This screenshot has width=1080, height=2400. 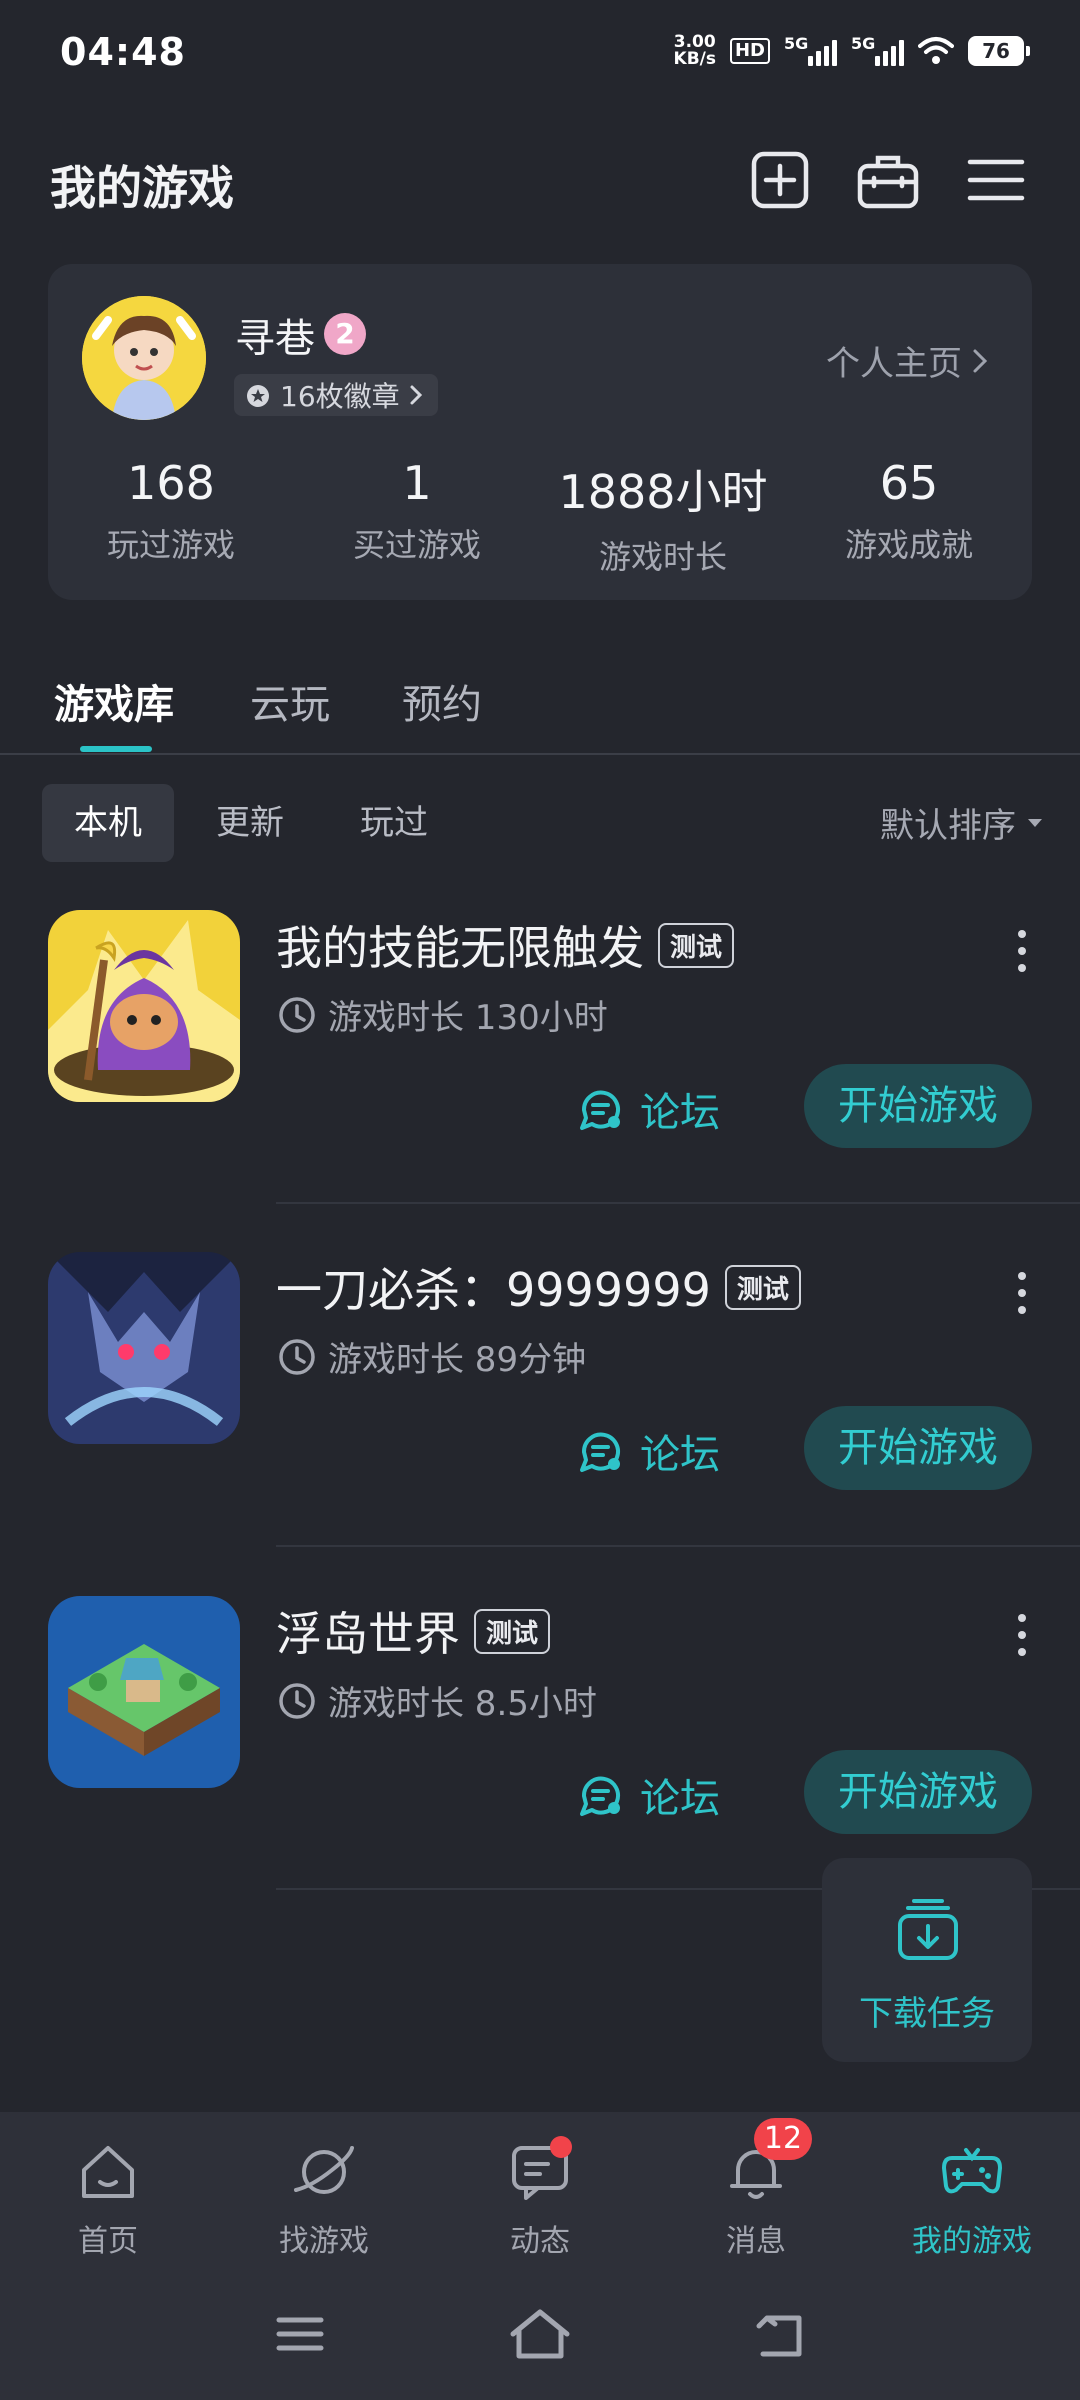 I want to click on recent-apps-icon, so click(x=300, y=2334).